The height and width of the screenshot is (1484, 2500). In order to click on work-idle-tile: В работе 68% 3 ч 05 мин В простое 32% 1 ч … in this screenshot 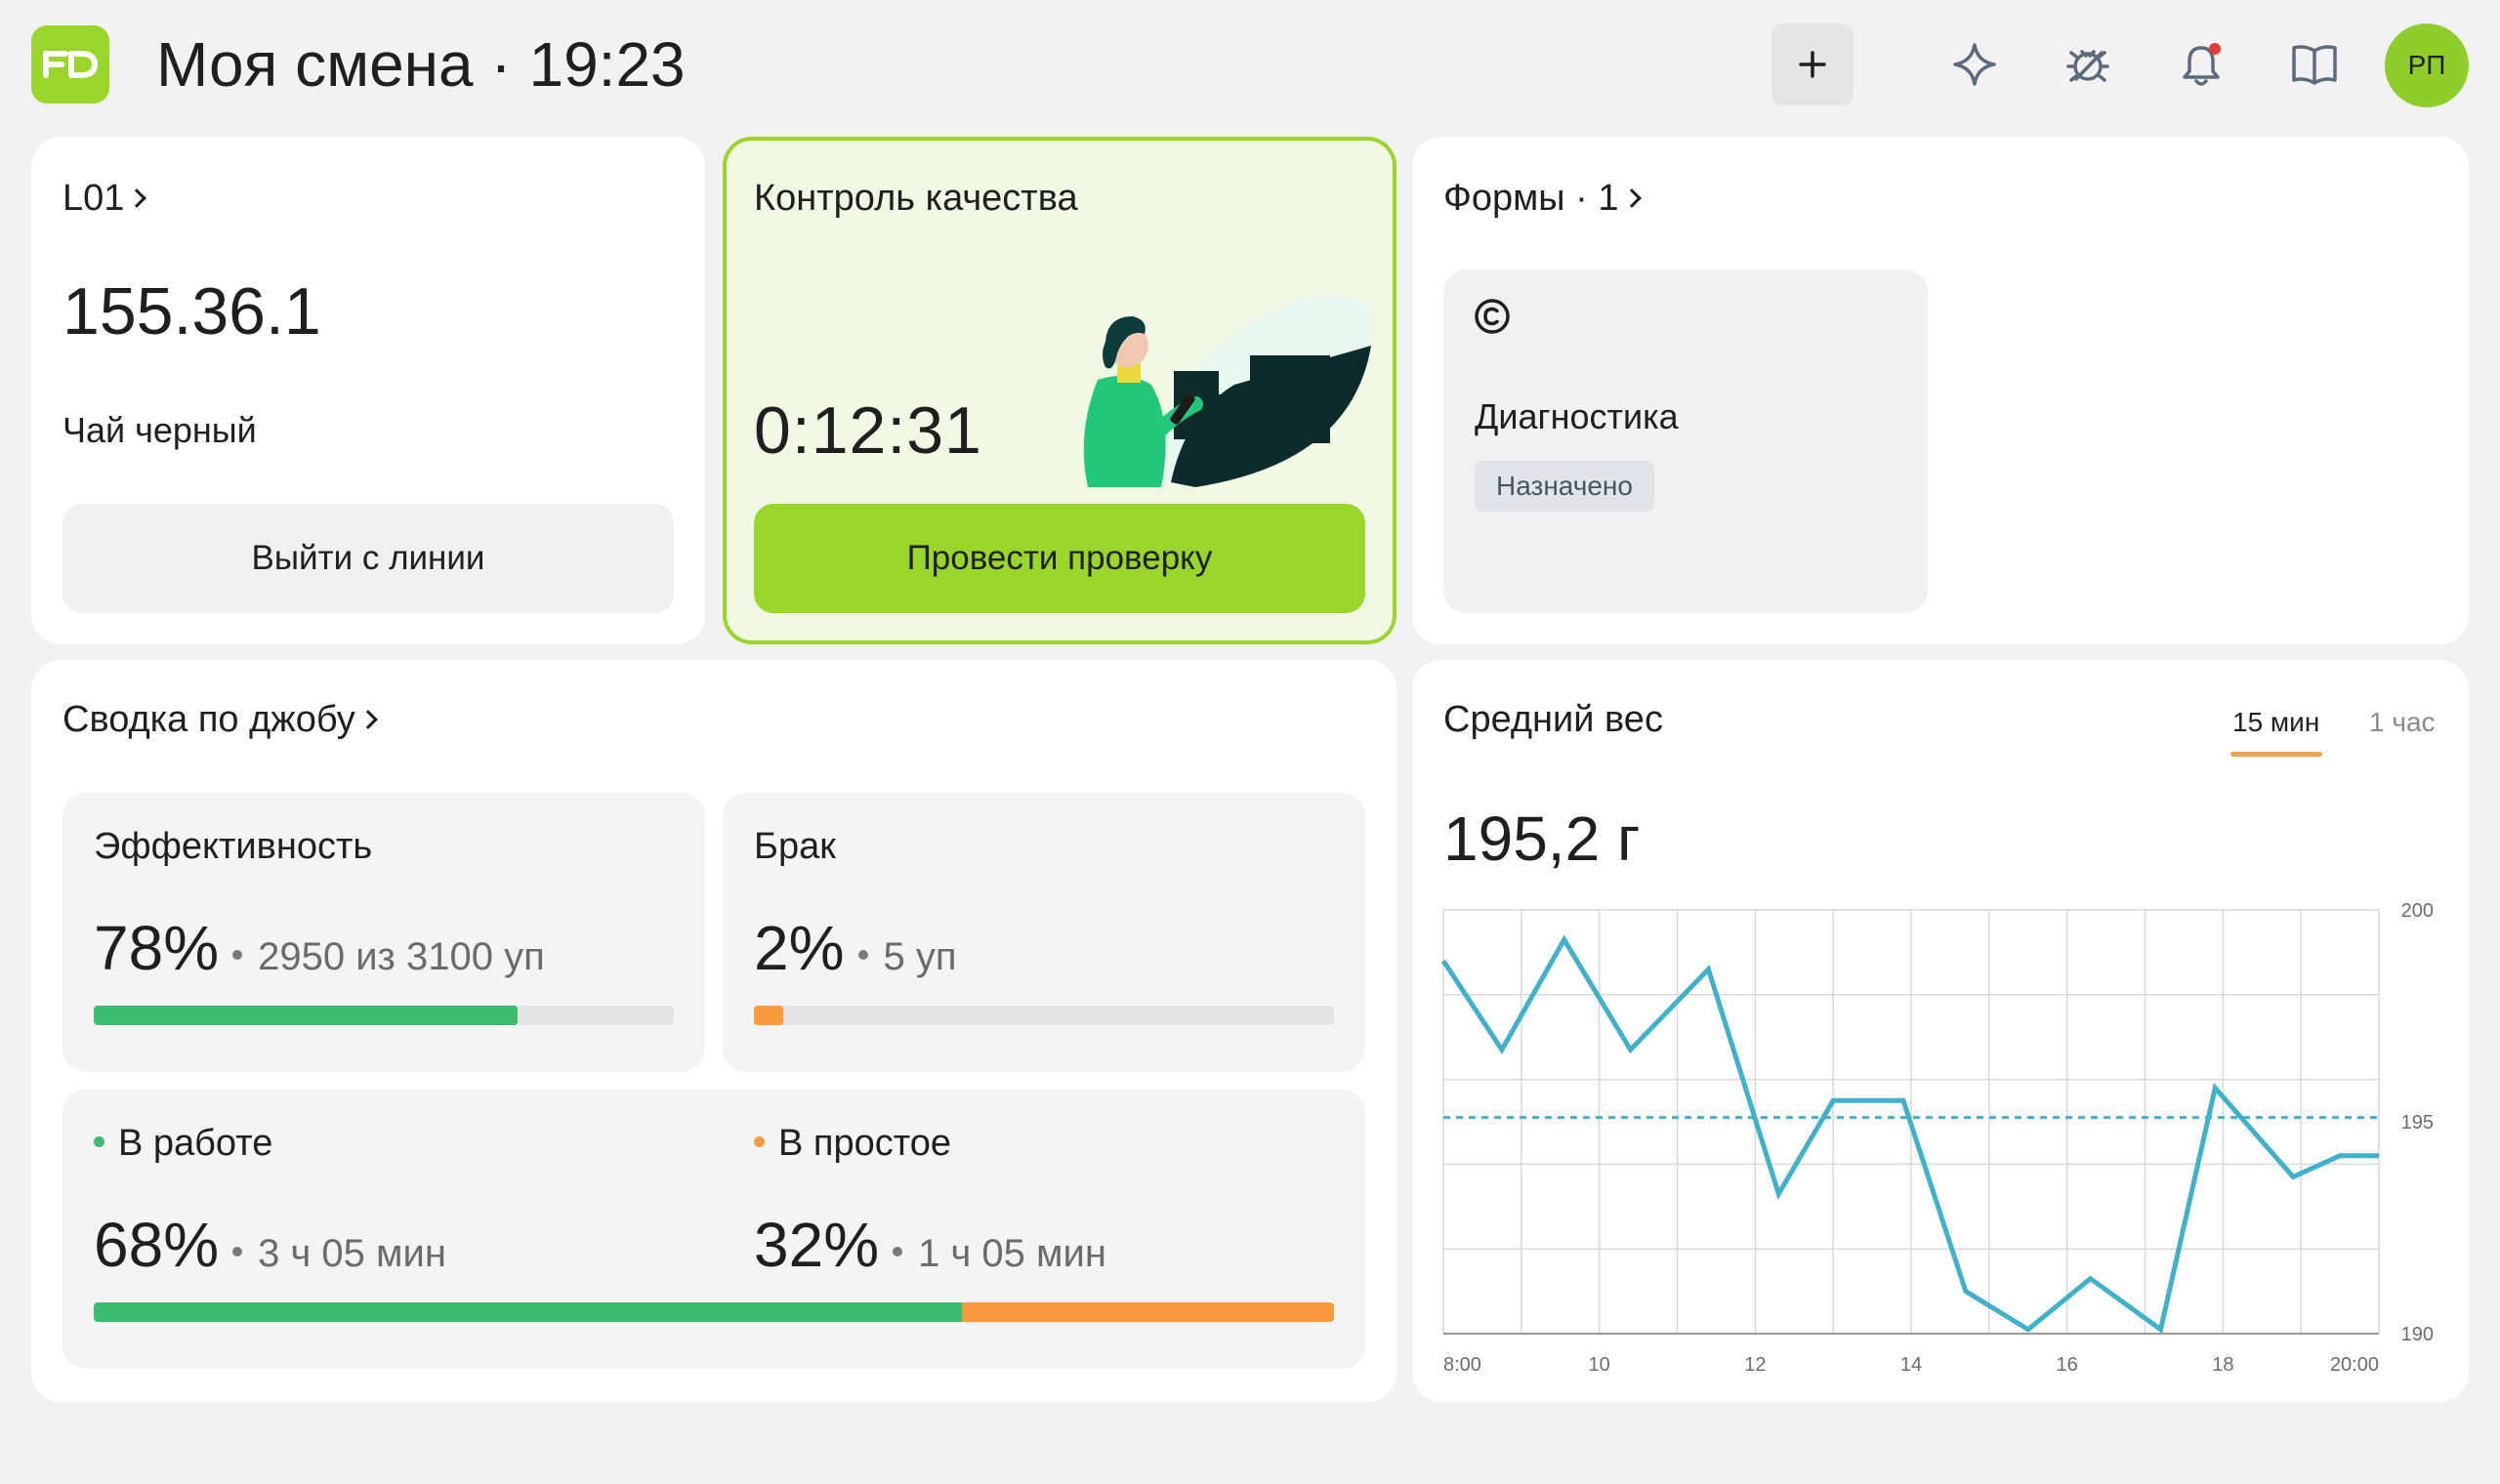, I will do `click(713, 1230)`.